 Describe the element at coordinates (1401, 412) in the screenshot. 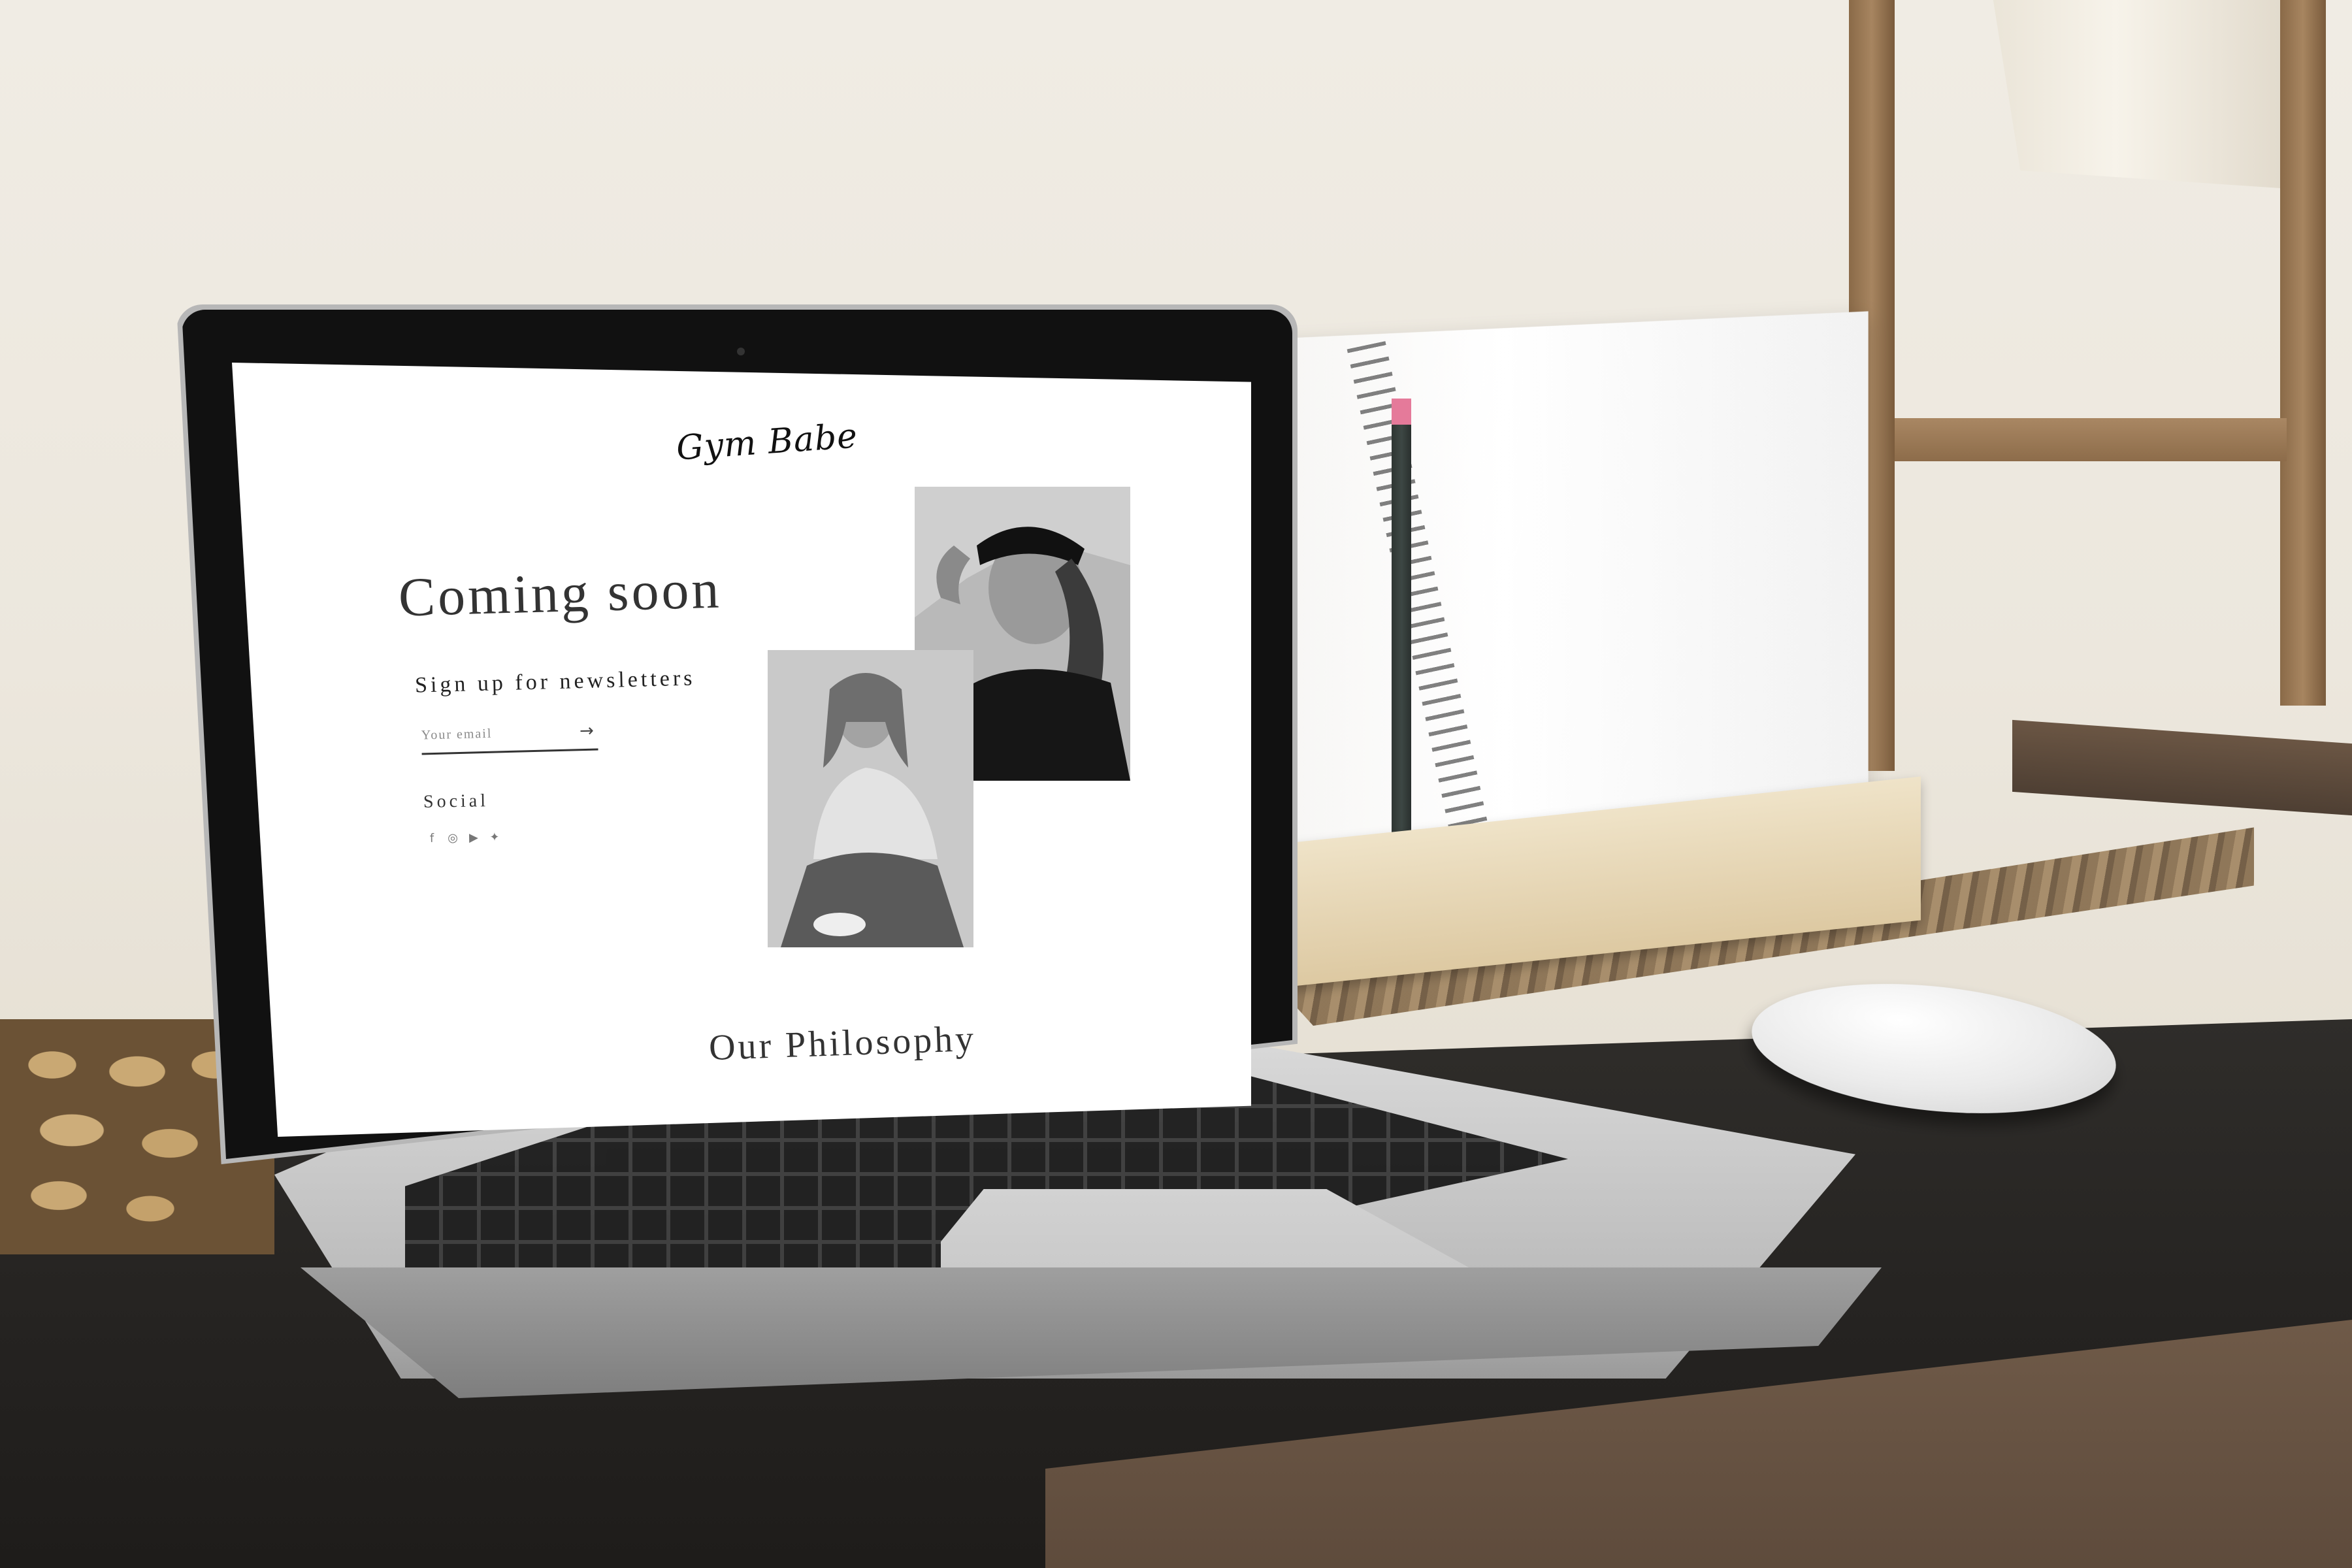

I see `pencil-eraser` at that location.